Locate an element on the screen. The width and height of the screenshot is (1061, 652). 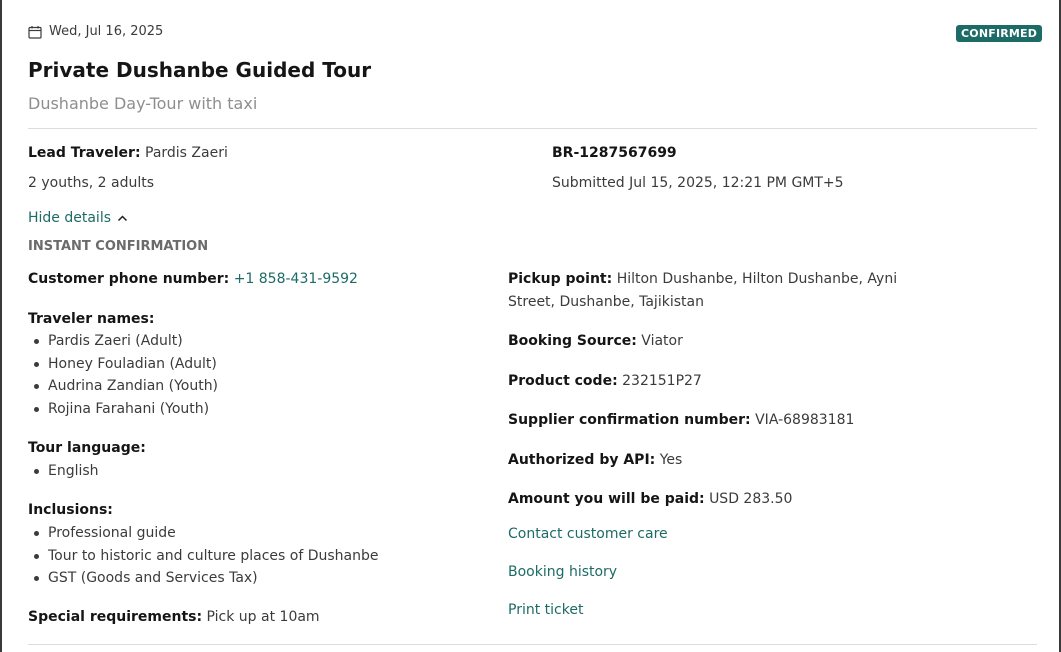
contact-customer-care-link: Contact customer care is located at coordinates (588, 534).